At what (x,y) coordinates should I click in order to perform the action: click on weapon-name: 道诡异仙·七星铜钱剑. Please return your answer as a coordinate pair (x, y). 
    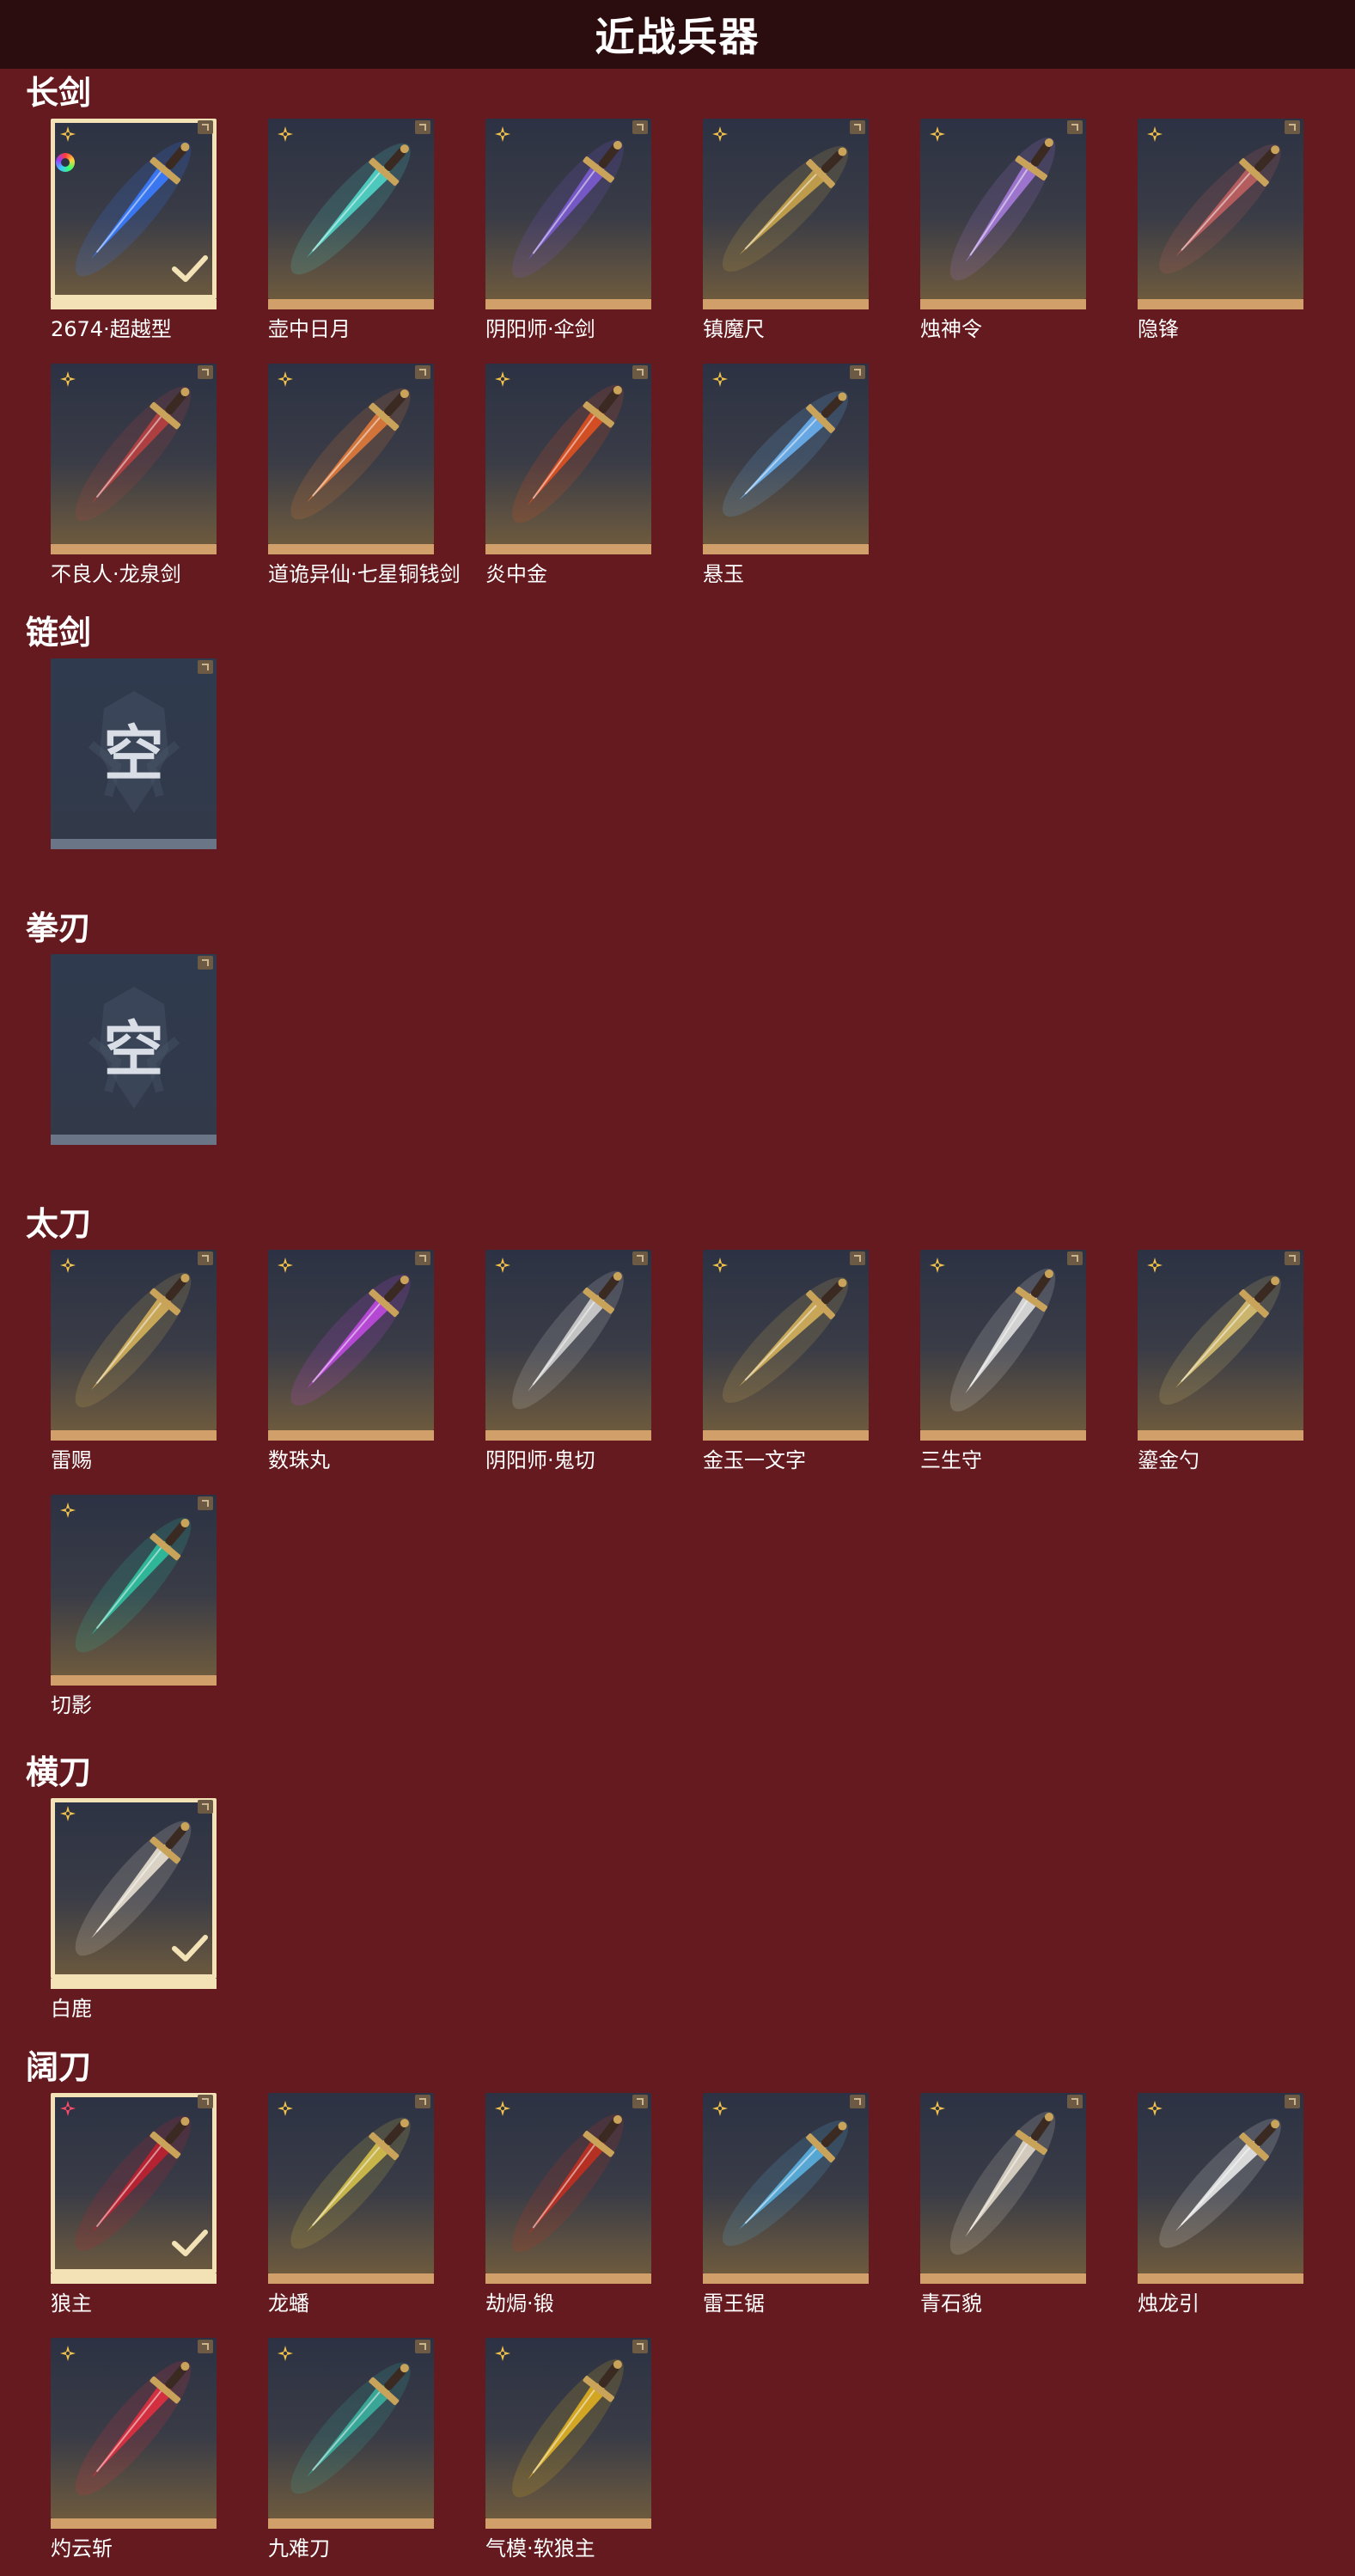
    Looking at the image, I should click on (365, 574).